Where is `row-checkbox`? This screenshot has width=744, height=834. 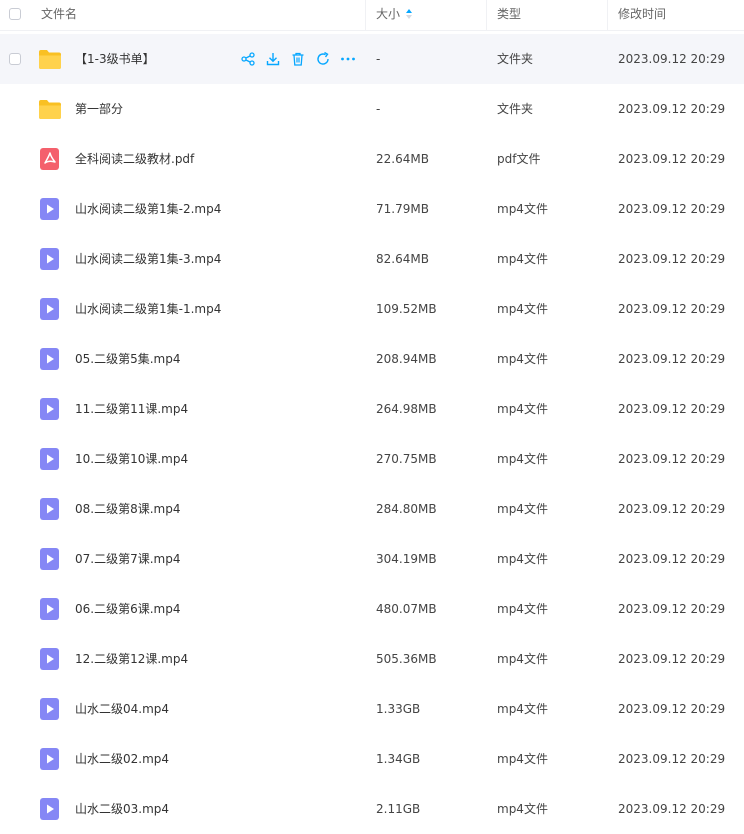
row-checkbox is located at coordinates (15, 59).